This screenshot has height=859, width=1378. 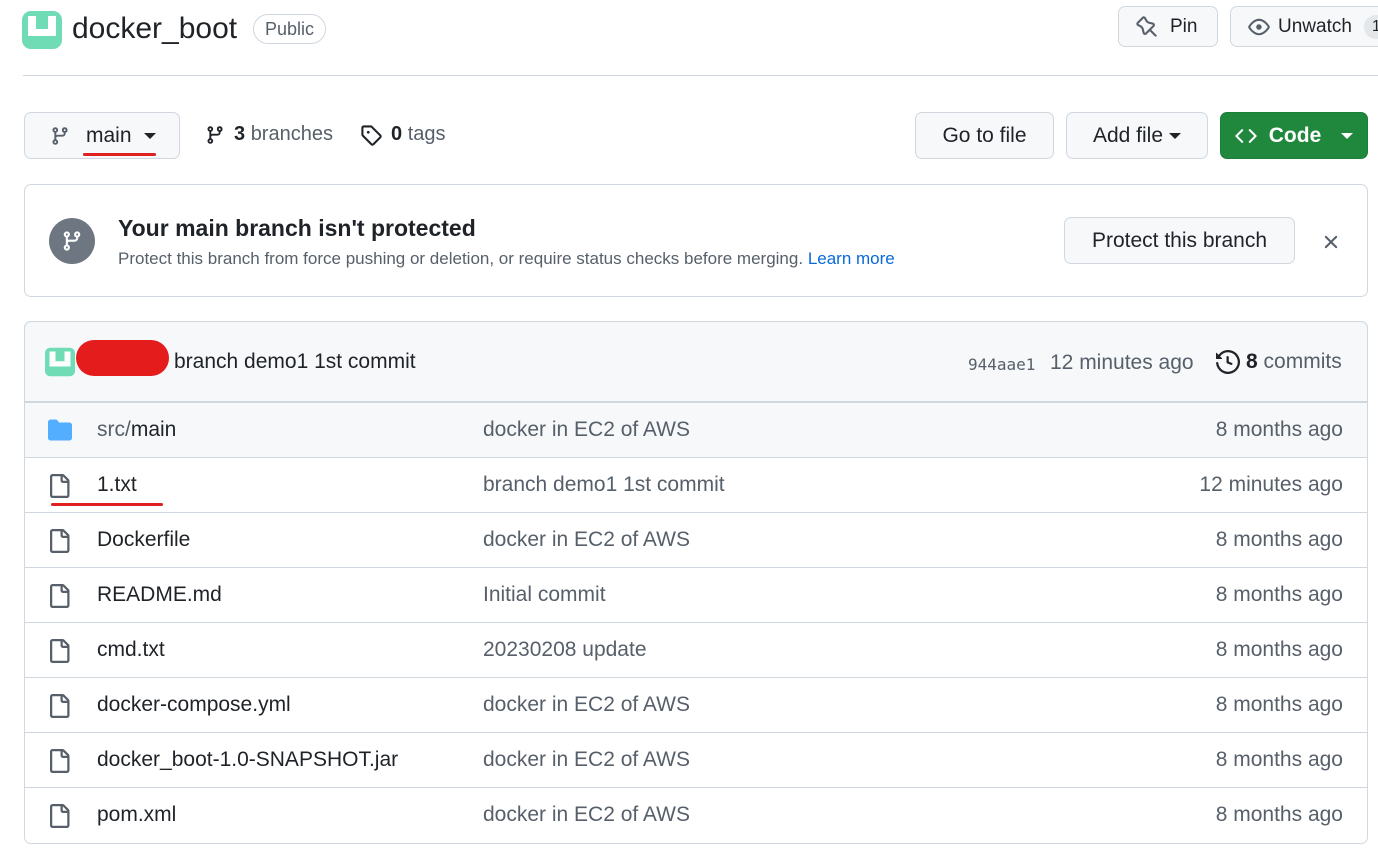 What do you see at coordinates (1128, 135) in the screenshot?
I see `add-file-label: Add file` at bounding box center [1128, 135].